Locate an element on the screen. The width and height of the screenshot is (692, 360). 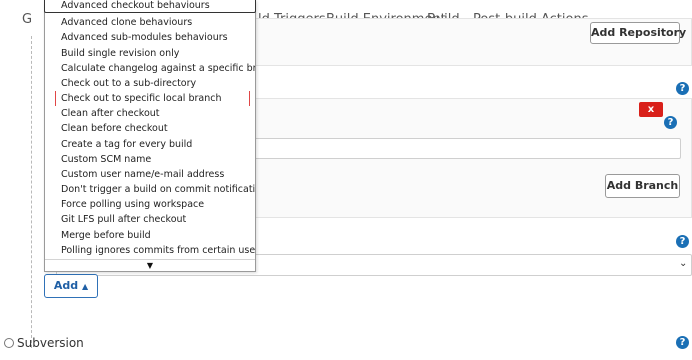
dropdown-item-label: Advanced clone behaviours is located at coordinates (127, 23).